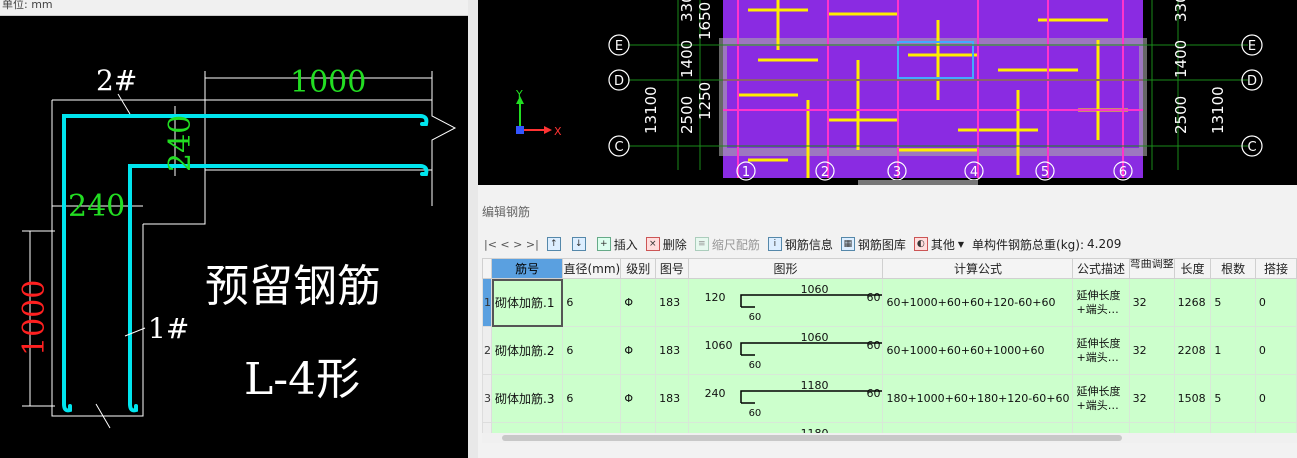 This screenshot has width=1297, height=458. I want to click on chevron-down-icon: ▼, so click(961, 244).